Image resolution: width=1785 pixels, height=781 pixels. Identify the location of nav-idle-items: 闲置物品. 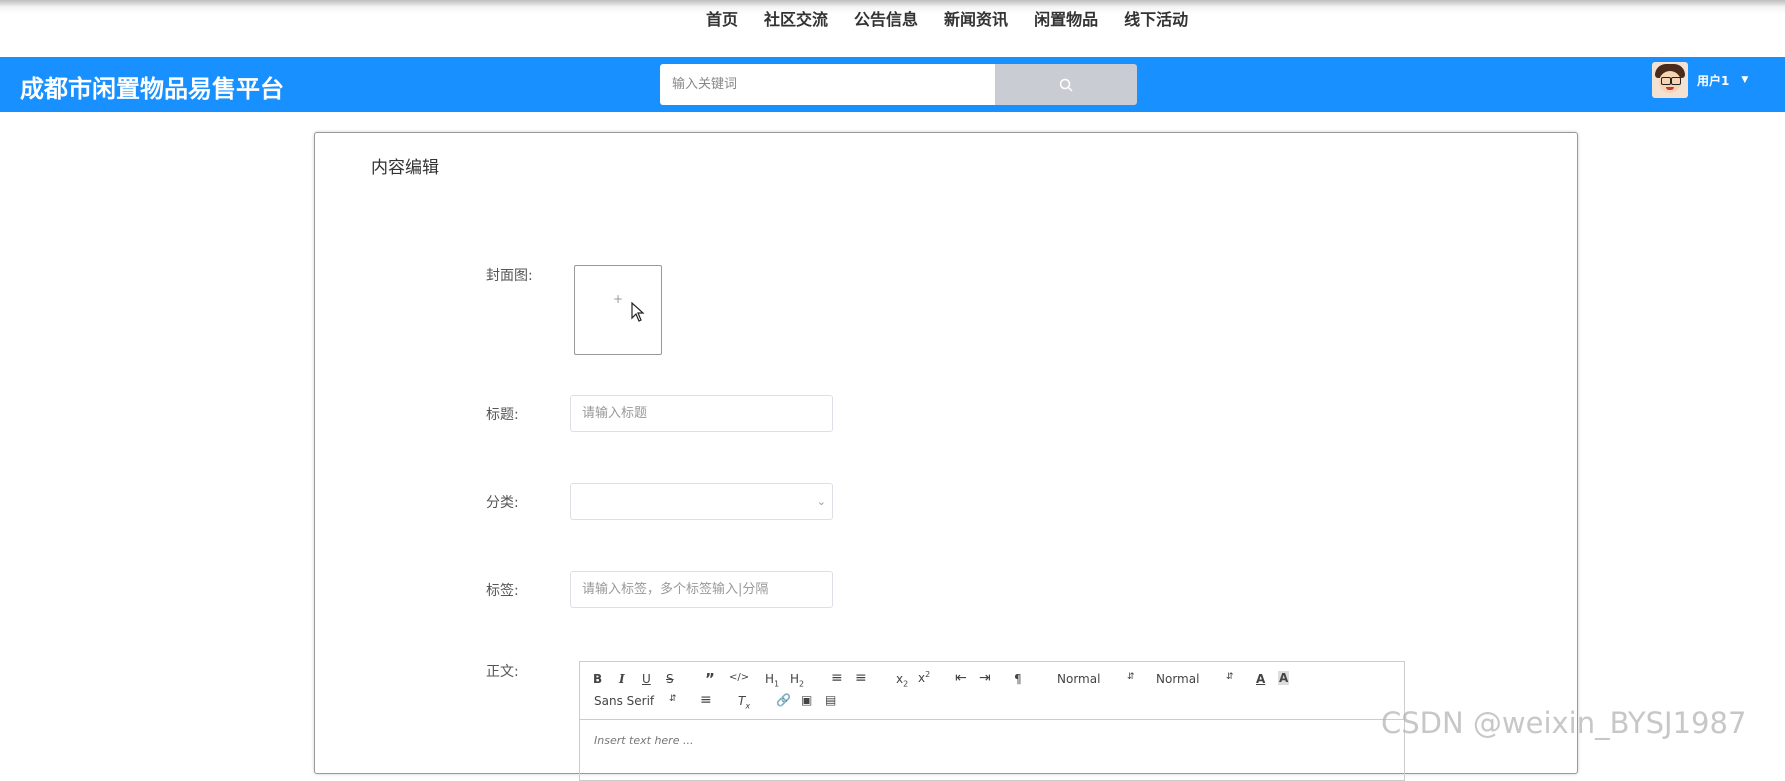
(1066, 18).